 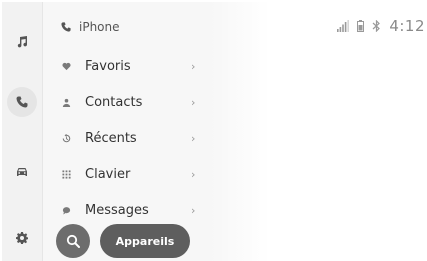 I want to click on source-header: iPhone, so click(x=90, y=27).